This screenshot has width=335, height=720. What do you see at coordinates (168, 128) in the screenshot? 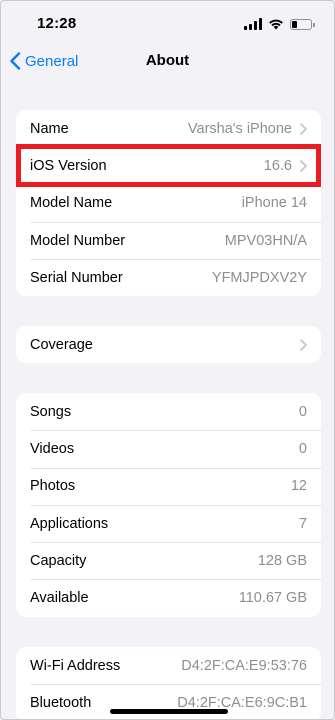
I see `row-name: Name Varsha's iPhone` at bounding box center [168, 128].